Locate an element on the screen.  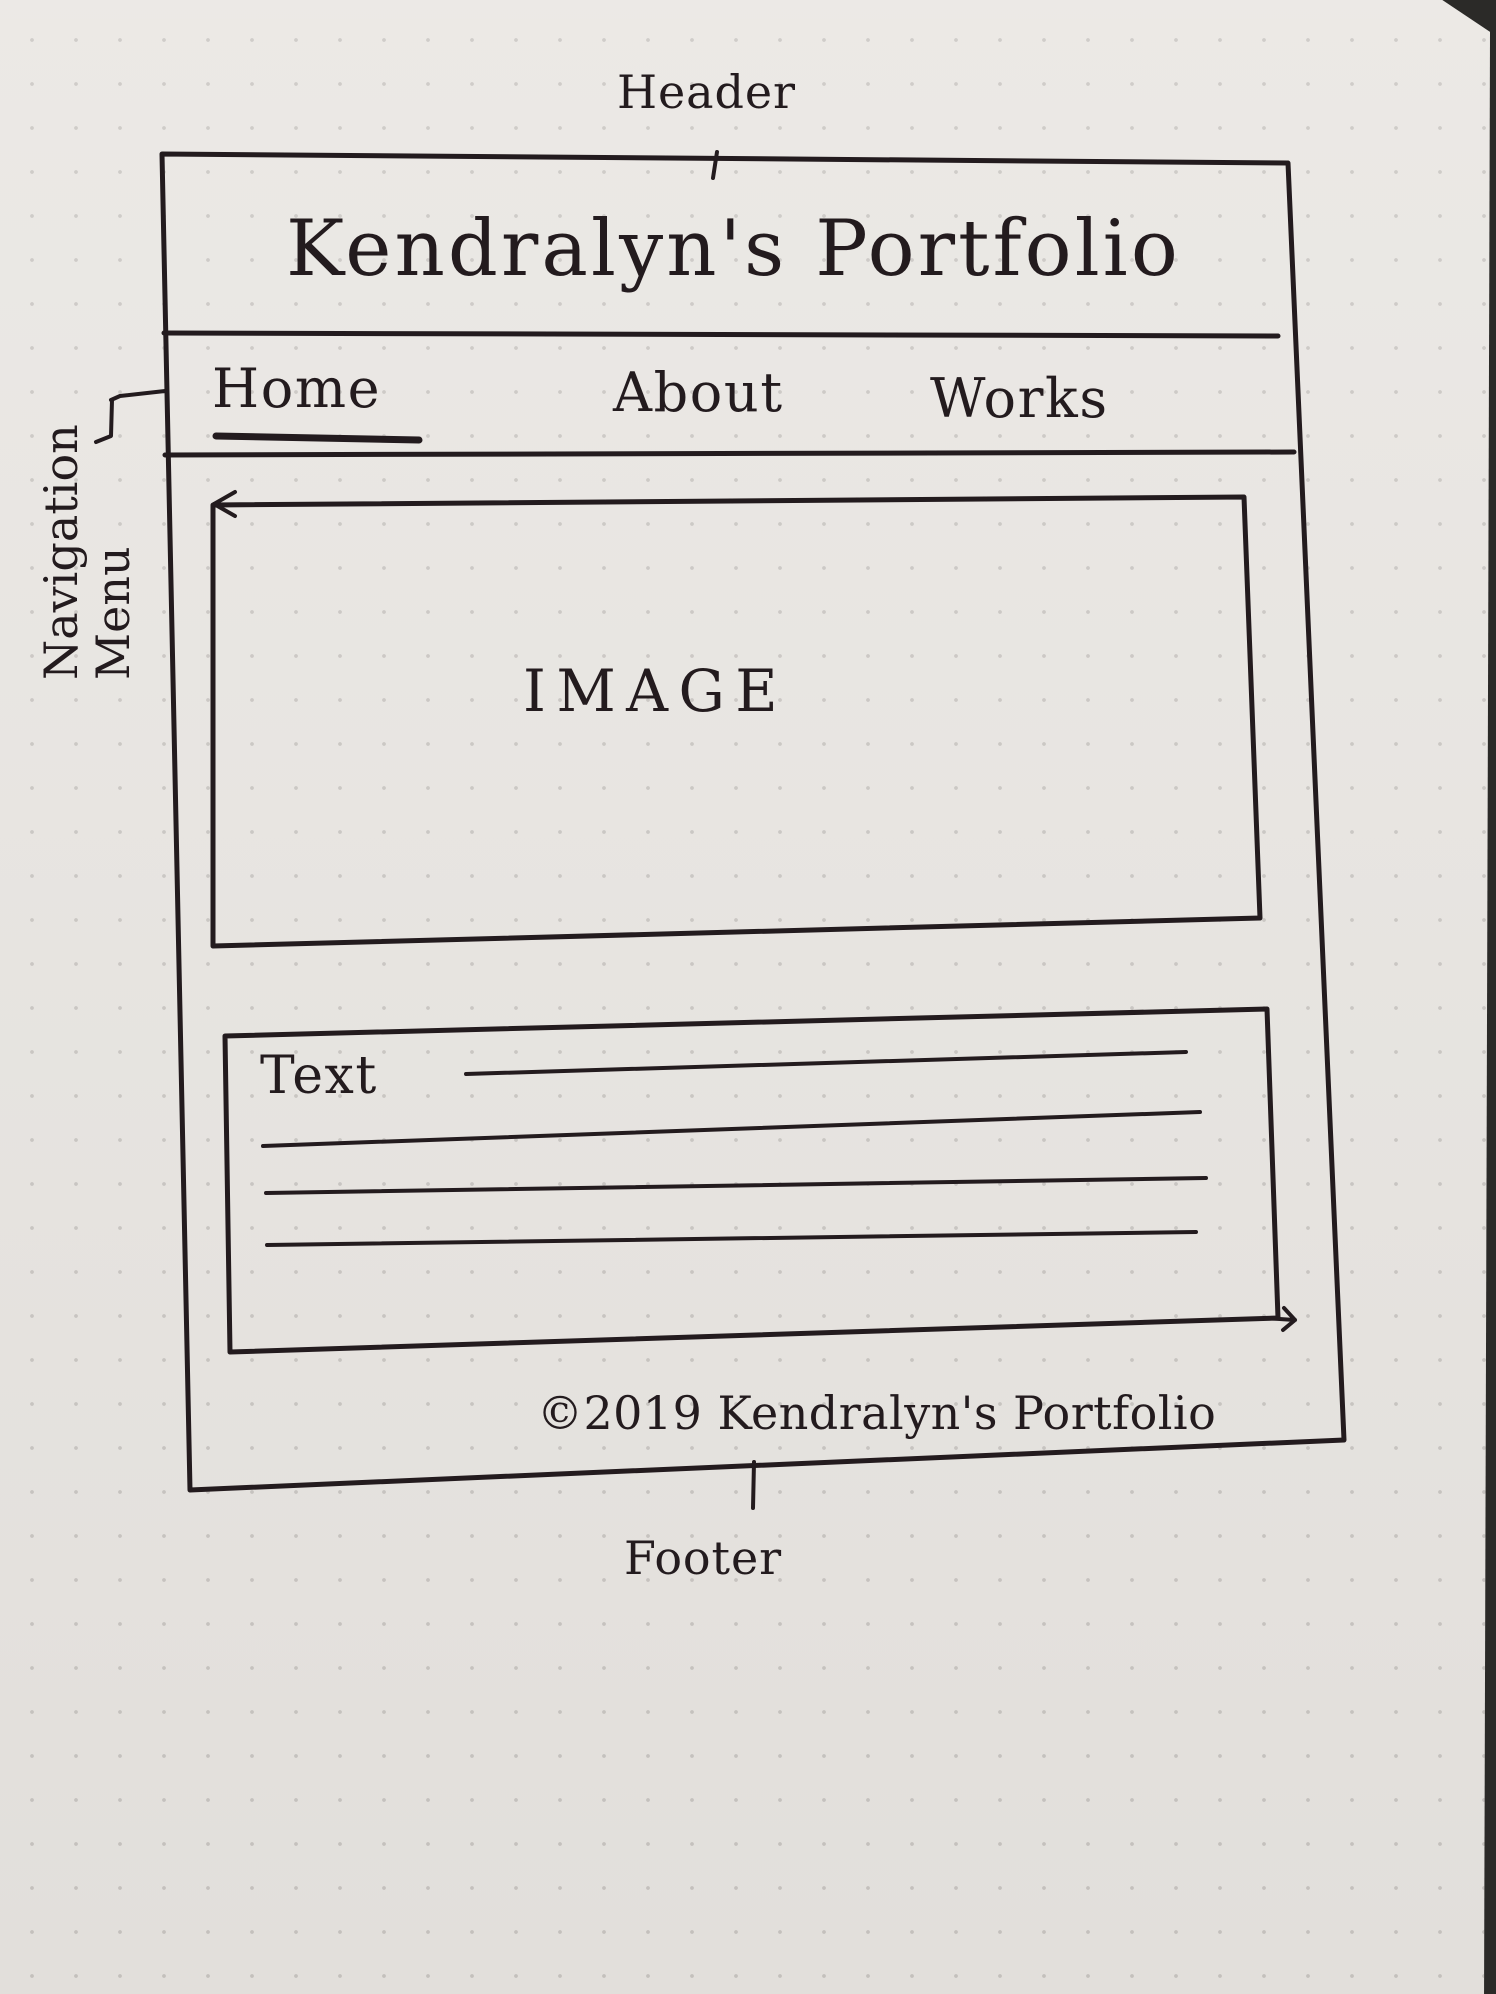
site-title: Kendralyn's Portfolio is located at coordinates (733, 249).